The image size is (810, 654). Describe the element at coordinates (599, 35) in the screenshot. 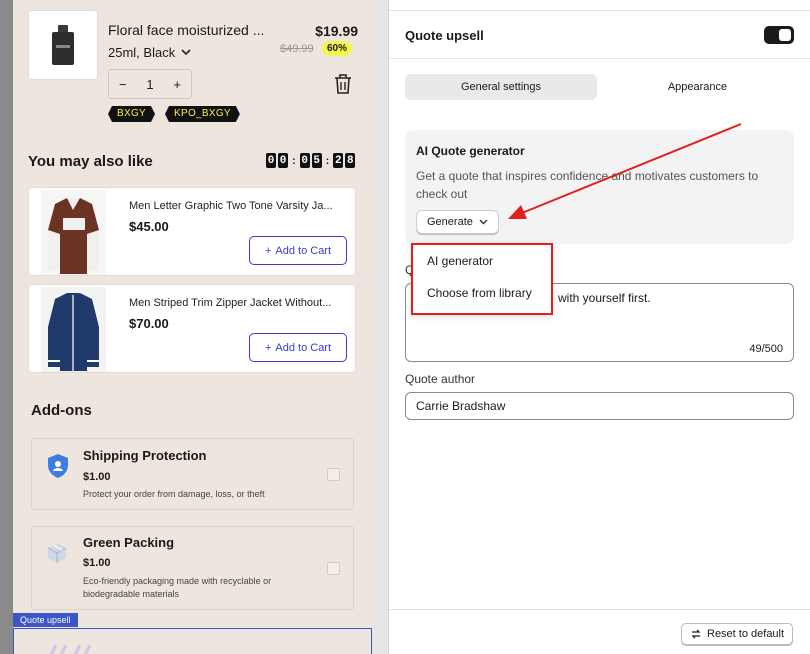

I see `settings-header: Quote upsell` at that location.